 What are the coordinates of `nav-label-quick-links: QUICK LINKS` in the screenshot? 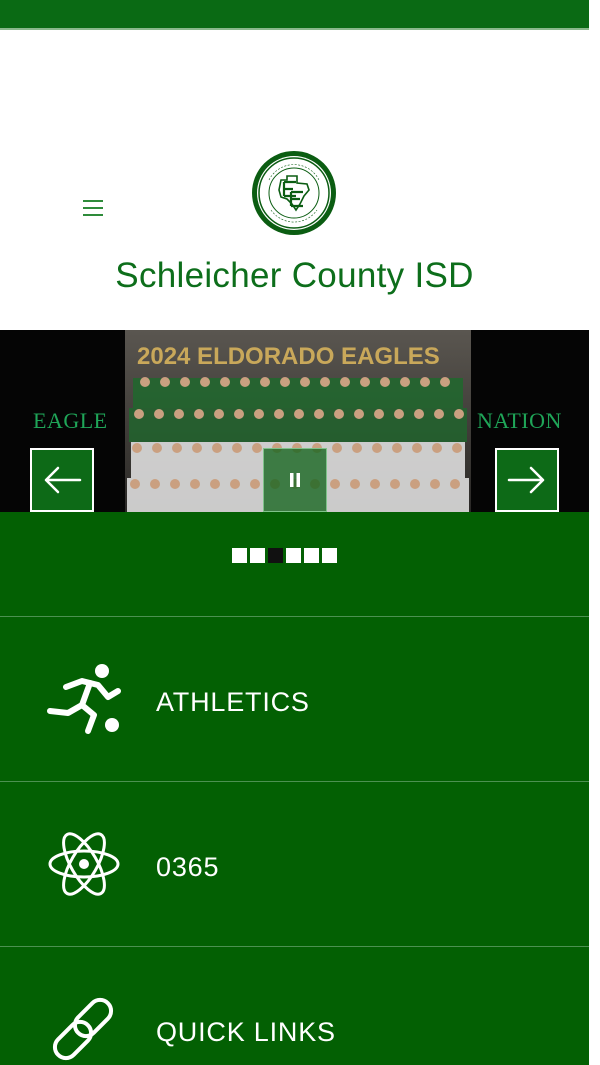 It's located at (246, 1032).